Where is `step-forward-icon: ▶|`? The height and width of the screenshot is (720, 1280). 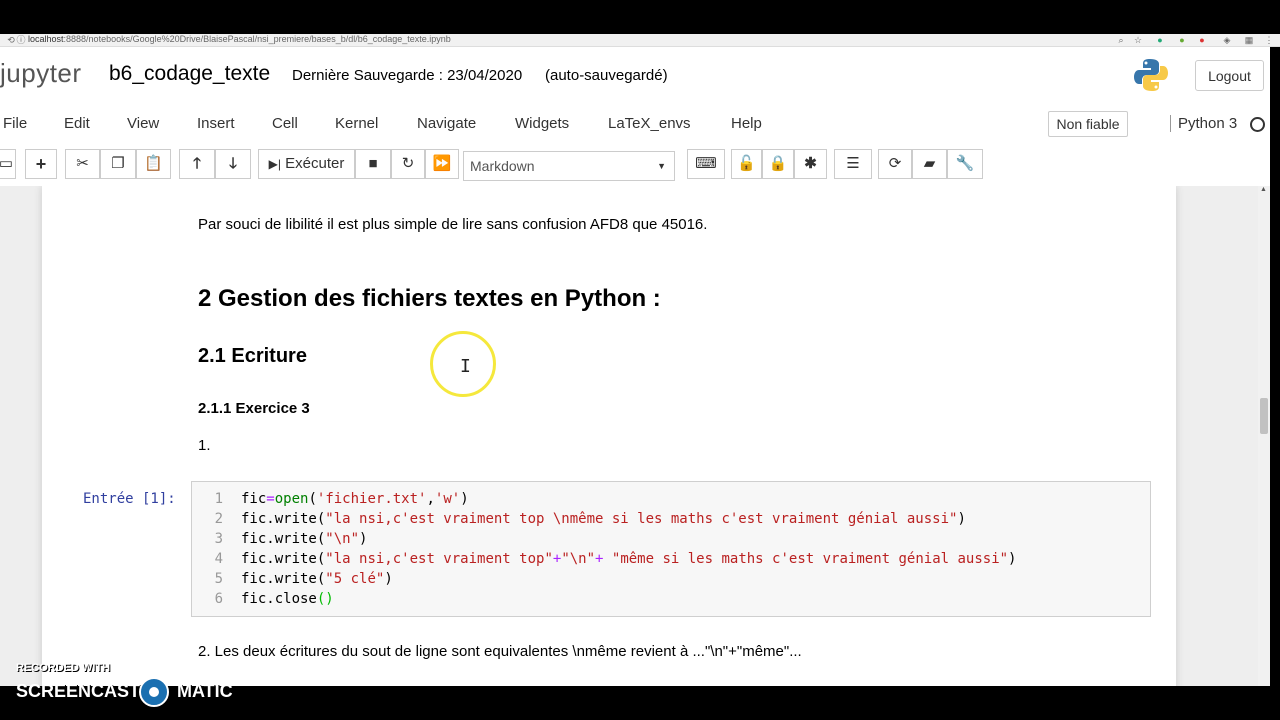 step-forward-icon: ▶| is located at coordinates (274, 164).